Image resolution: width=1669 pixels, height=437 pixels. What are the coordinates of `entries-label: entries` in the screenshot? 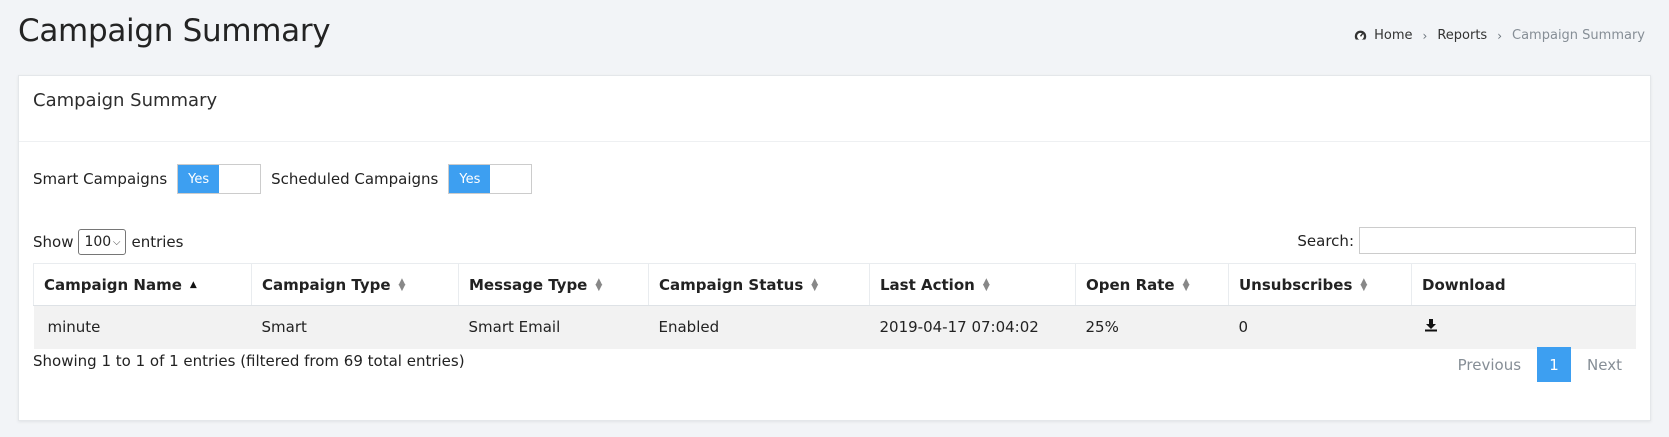 It's located at (157, 242).